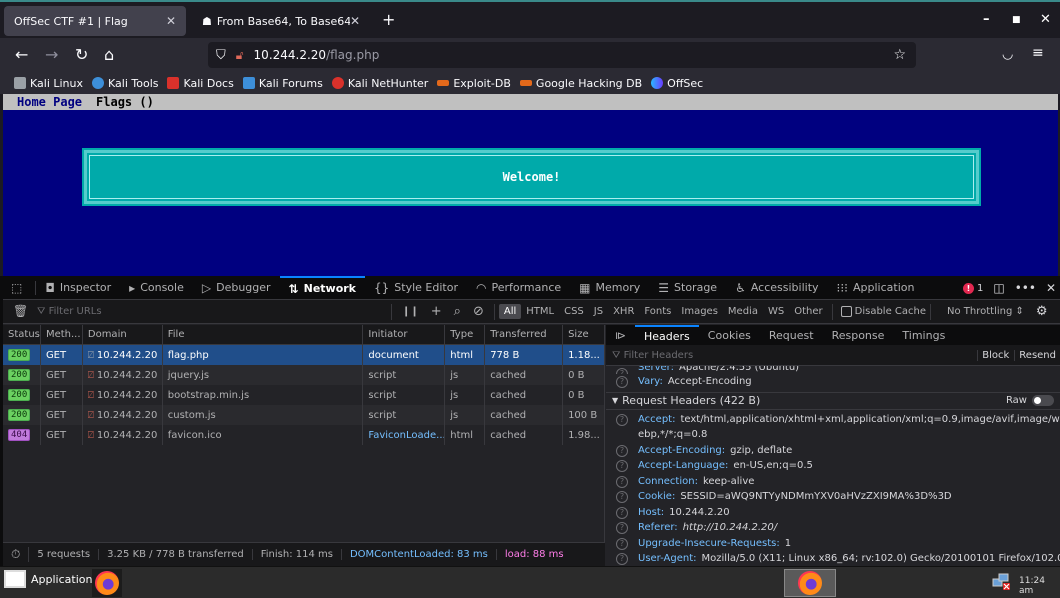 Image resolution: width=1060 pixels, height=598 pixels. What do you see at coordinates (109, 54) in the screenshot?
I see `home-button: ⌂` at bounding box center [109, 54].